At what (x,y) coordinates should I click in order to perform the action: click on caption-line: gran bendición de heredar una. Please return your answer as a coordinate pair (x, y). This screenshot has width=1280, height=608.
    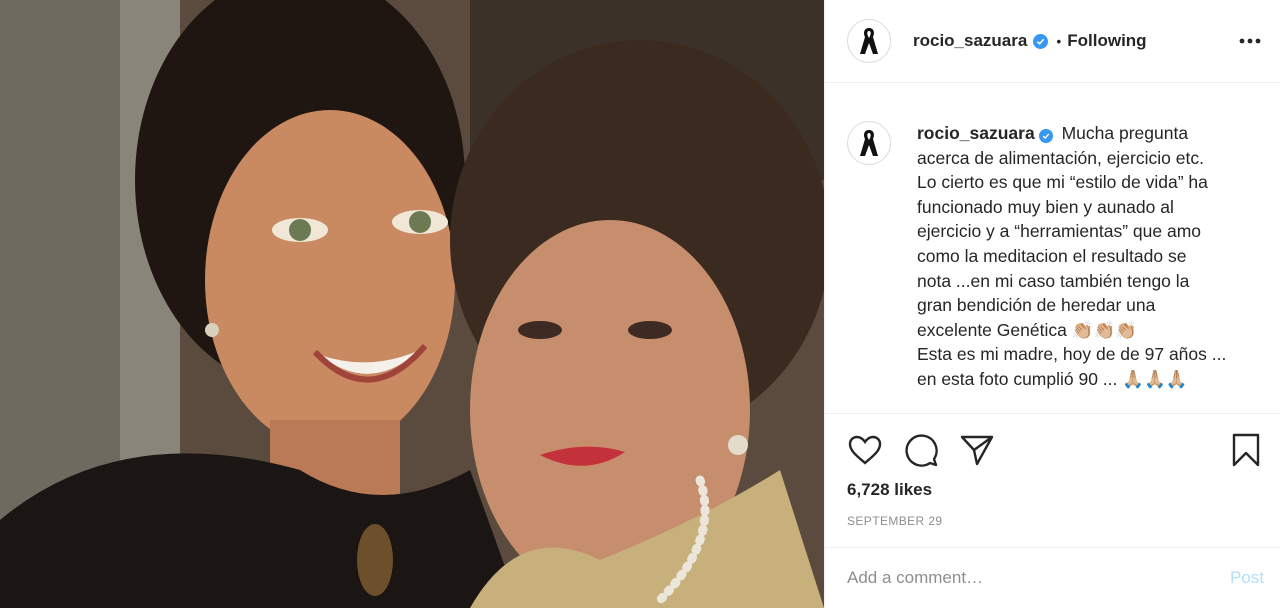
    Looking at the image, I should click on (1036, 305).